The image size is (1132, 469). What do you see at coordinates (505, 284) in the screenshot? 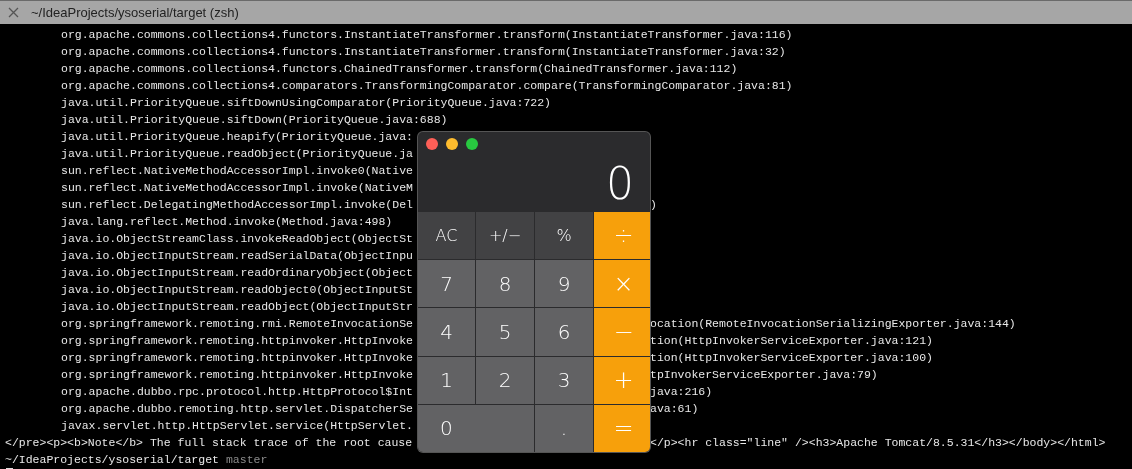
I see `calculator-key: 8` at bounding box center [505, 284].